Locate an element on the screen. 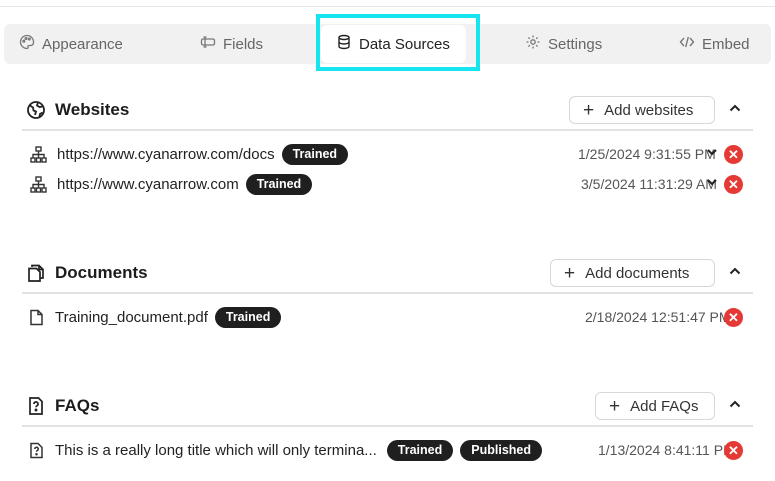 This screenshot has width=775, height=481. websites-divider is located at coordinates (387, 130).